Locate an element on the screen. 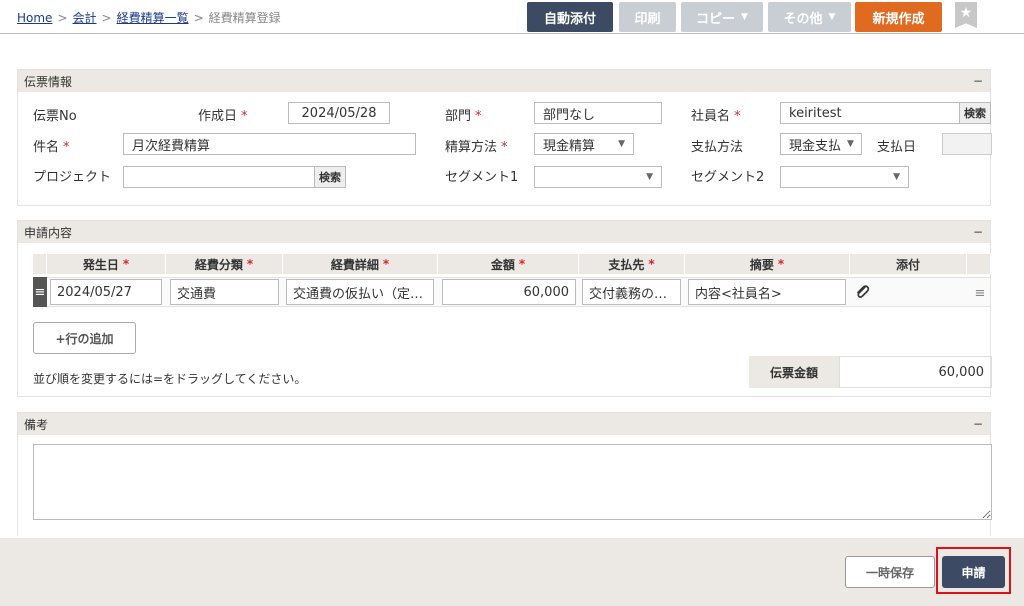 This screenshot has width=1024, height=606. project-search-button: 検索 is located at coordinates (330, 177).